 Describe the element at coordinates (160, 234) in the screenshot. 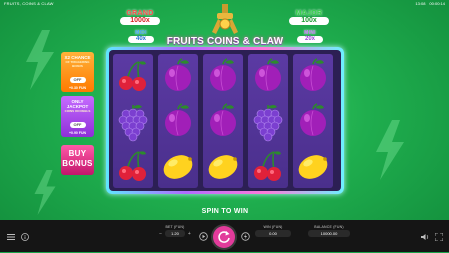

I see `bet-decrease-icon: −` at that location.